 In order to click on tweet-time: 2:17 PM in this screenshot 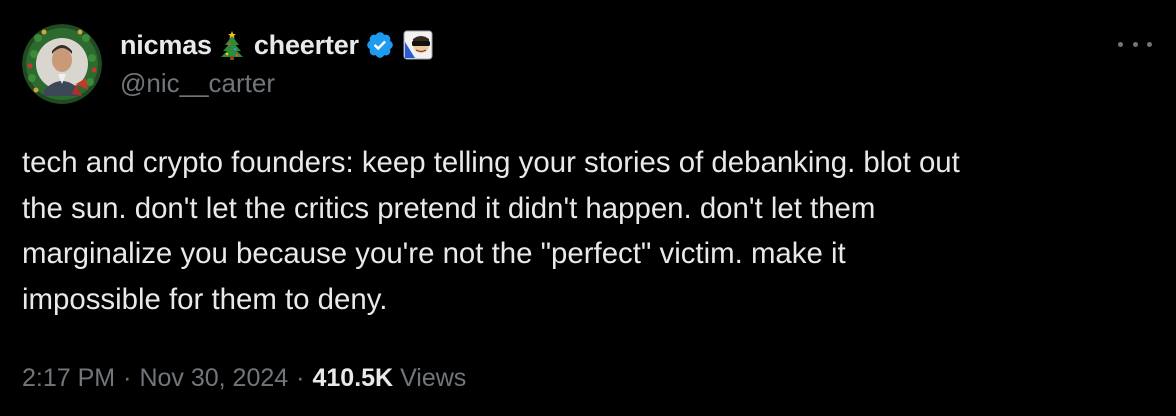, I will do `click(69, 378)`.